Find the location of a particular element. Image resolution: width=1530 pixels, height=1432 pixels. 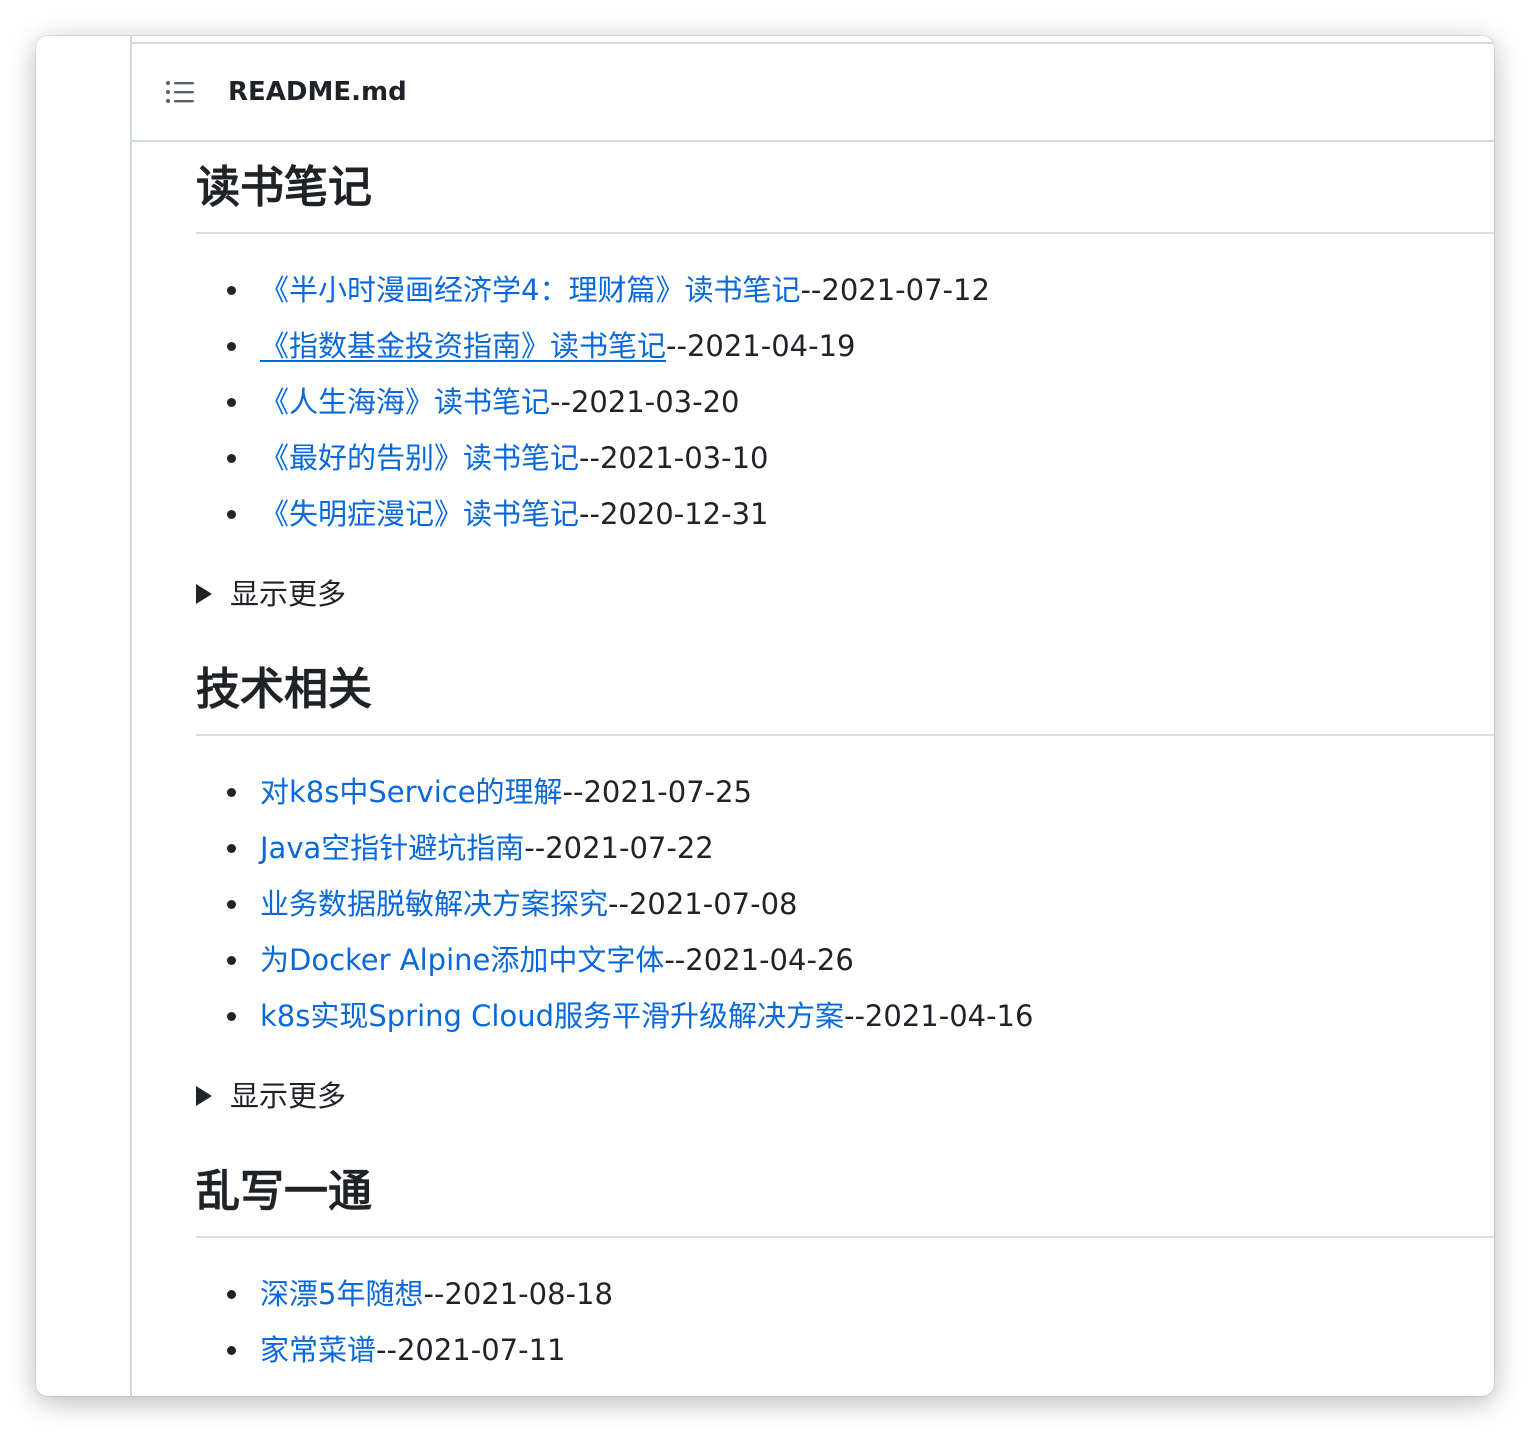

list-item: 家常菜谱--2021-07-11 is located at coordinates (845, 1350).